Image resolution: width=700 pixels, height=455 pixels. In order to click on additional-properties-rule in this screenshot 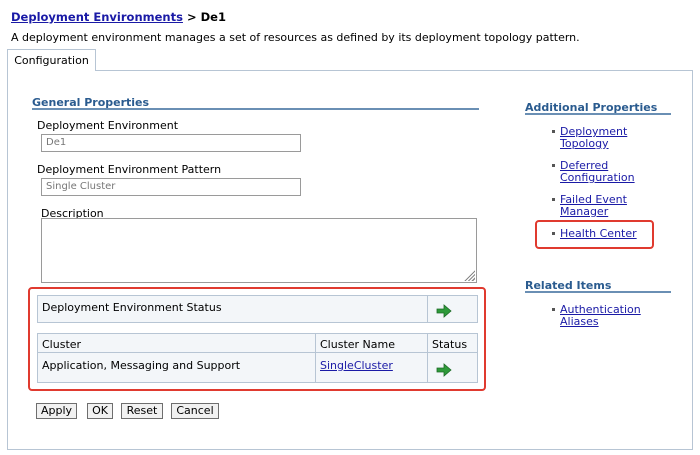, I will do `click(598, 114)`.